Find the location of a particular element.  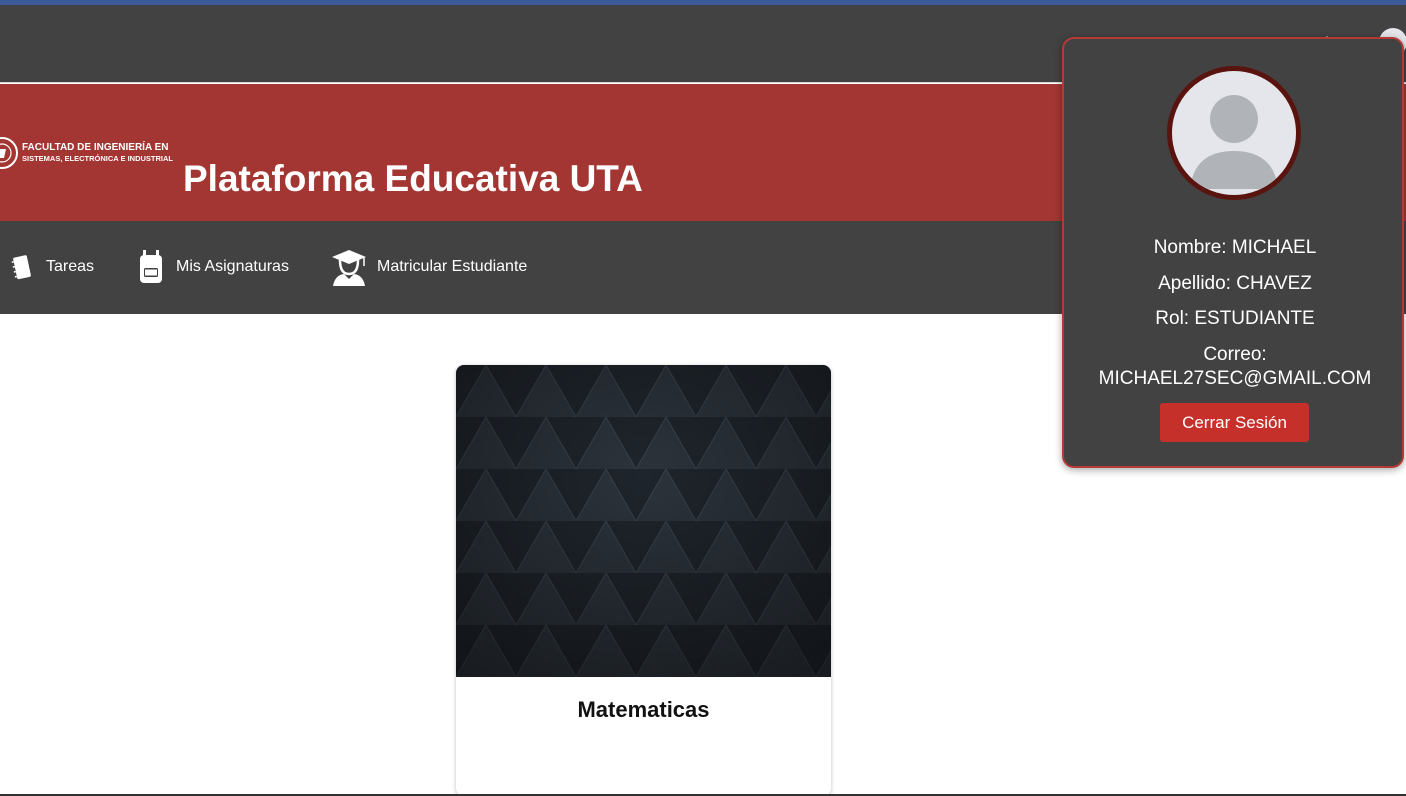

course-cover-image is located at coordinates (643, 521).